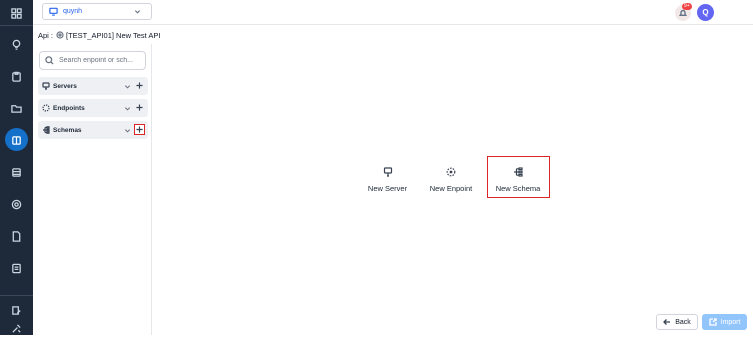 Image resolution: width=753 pixels, height=340 pixels. What do you see at coordinates (46, 35) in the screenshot?
I see `breadcrumb-prefix: Api :` at bounding box center [46, 35].